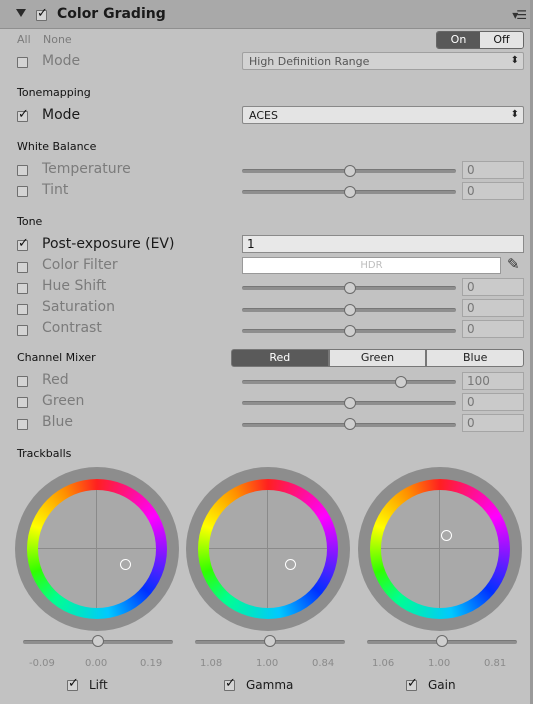 The width and height of the screenshot is (533, 704). What do you see at coordinates (493, 191) in the screenshot?
I see `tint-field: 0` at bounding box center [493, 191].